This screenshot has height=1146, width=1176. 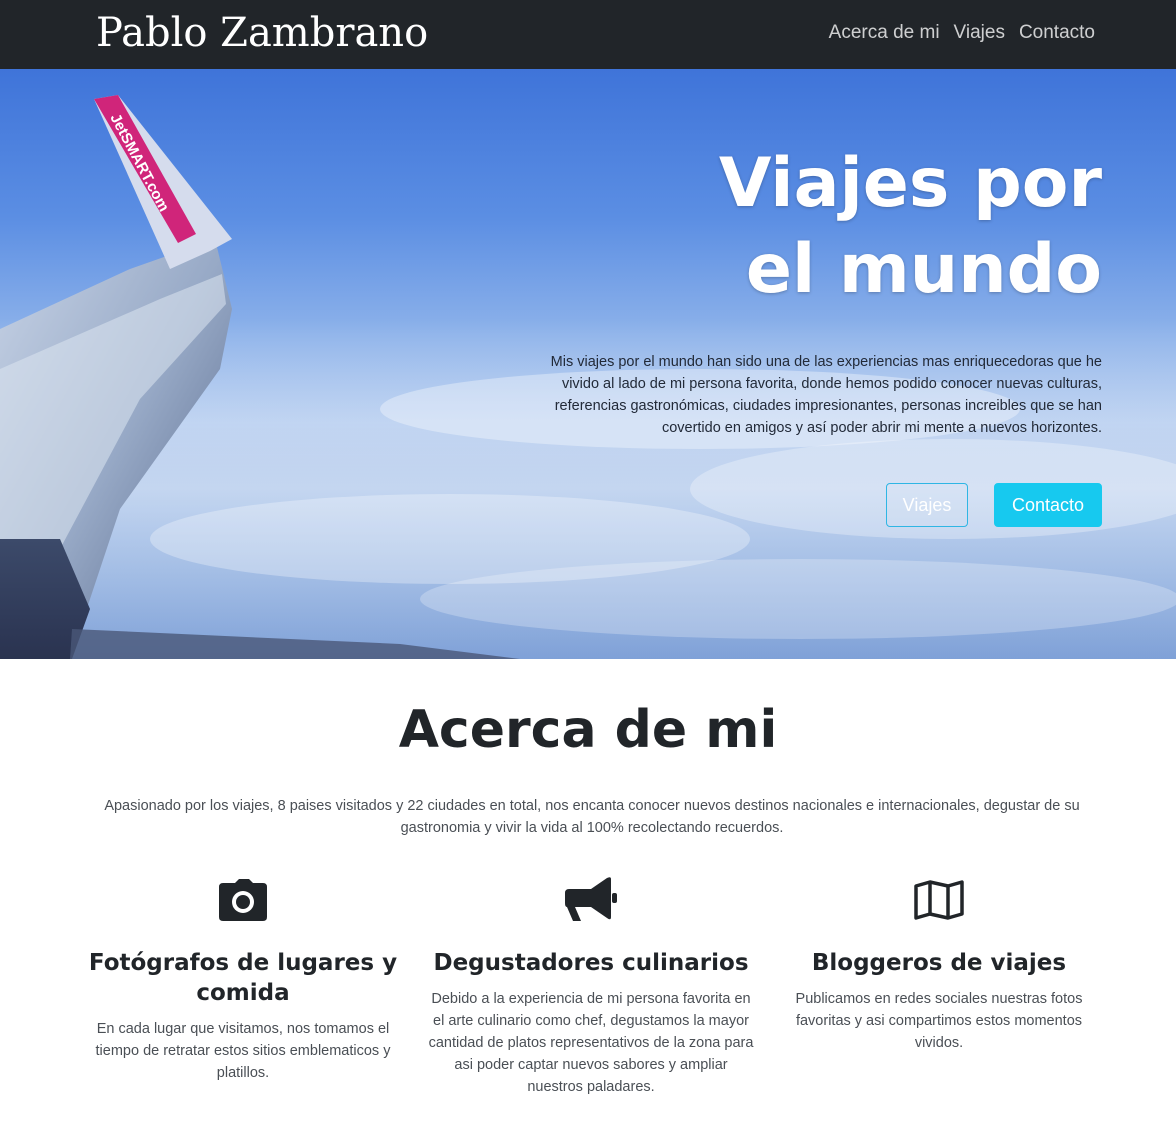 What do you see at coordinates (591, 963) in the screenshot?
I see `feature-title: Degustadores culinarios` at bounding box center [591, 963].